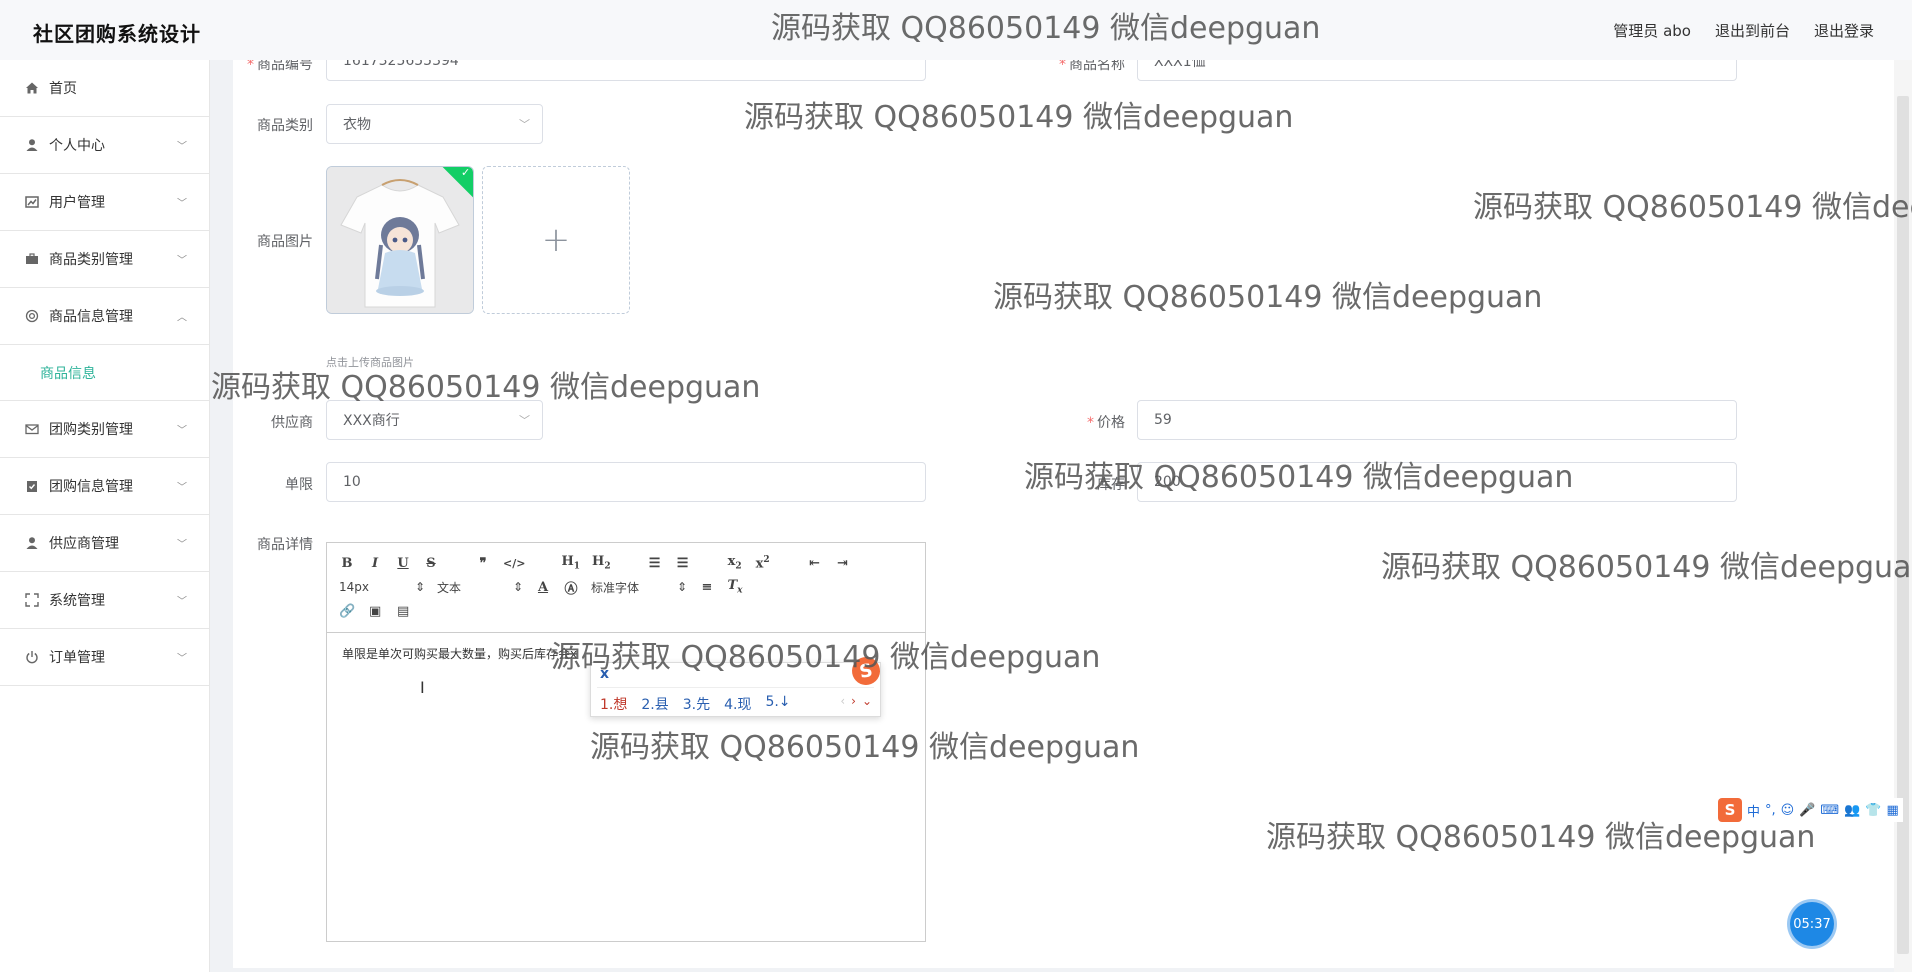 The height and width of the screenshot is (972, 1912). What do you see at coordinates (867, 701) in the screenshot?
I see `chevron-down-icon: ⌄` at bounding box center [867, 701].